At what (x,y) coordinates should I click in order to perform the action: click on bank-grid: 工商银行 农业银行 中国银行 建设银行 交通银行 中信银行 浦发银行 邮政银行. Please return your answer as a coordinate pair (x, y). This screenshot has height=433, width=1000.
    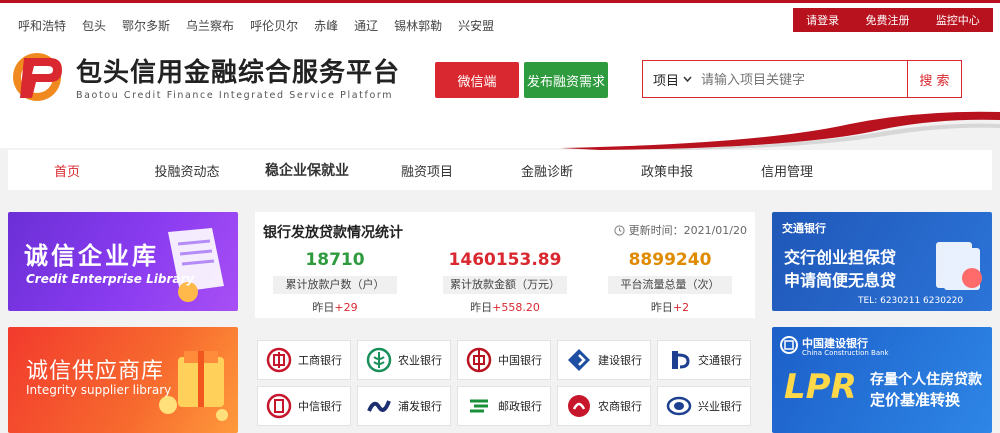
    Looking at the image, I should click on (505, 386).